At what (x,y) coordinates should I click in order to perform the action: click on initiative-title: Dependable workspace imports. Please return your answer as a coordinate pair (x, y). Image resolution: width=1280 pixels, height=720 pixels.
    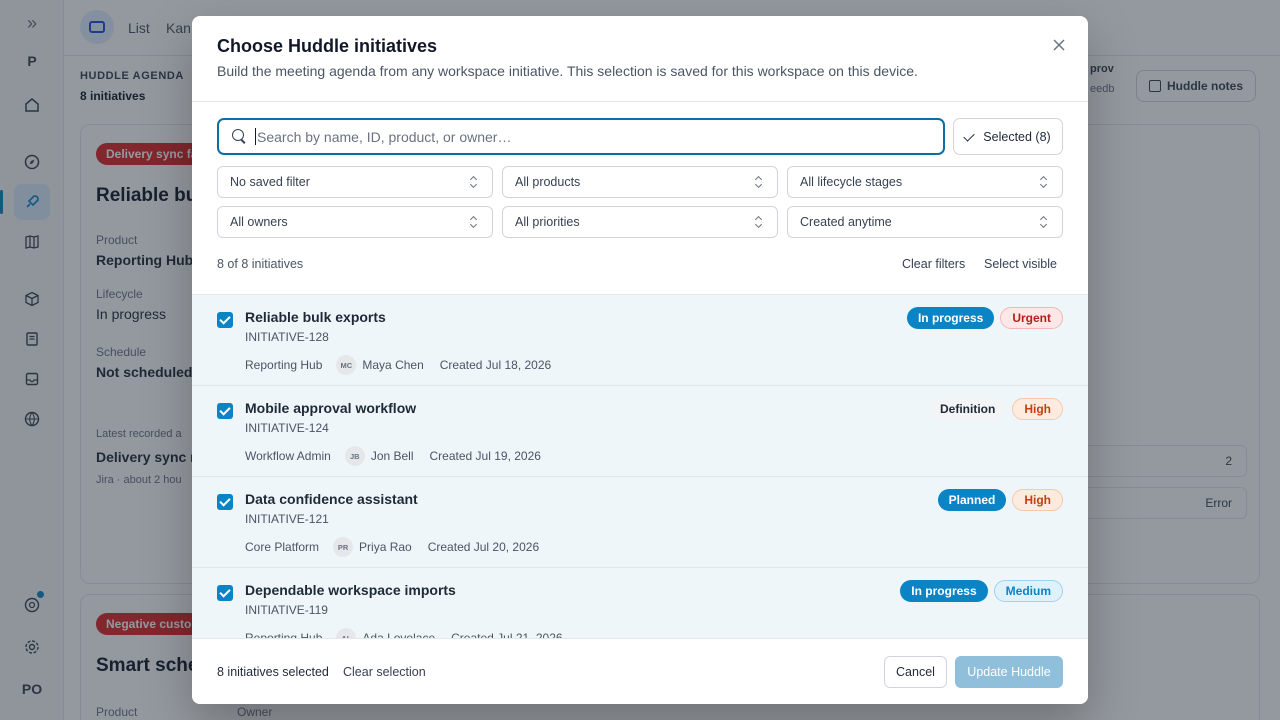
    Looking at the image, I should click on (350, 590).